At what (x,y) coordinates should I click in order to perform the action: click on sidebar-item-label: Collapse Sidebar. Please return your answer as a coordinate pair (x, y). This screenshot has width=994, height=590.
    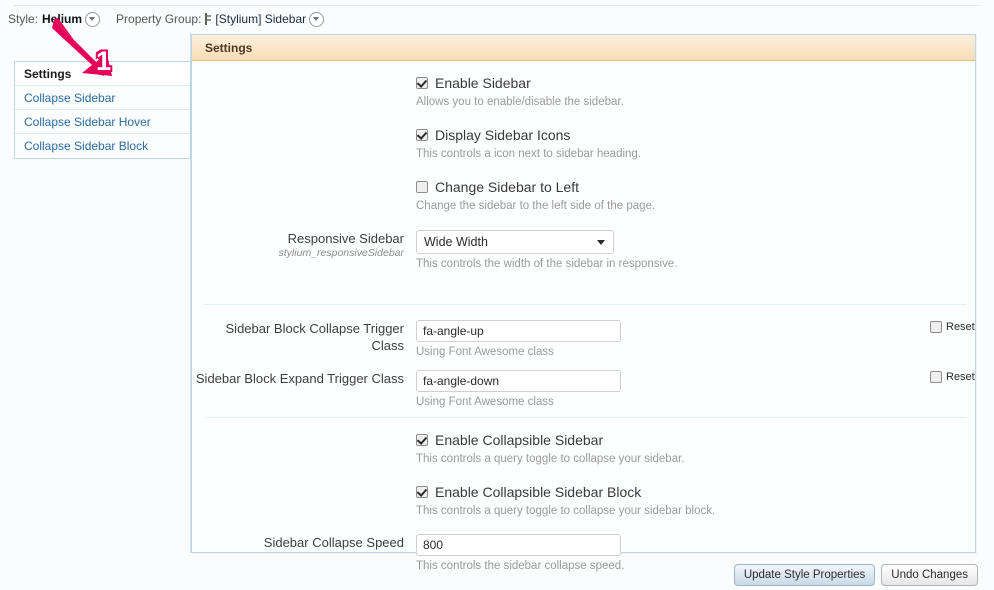
    Looking at the image, I should click on (70, 98).